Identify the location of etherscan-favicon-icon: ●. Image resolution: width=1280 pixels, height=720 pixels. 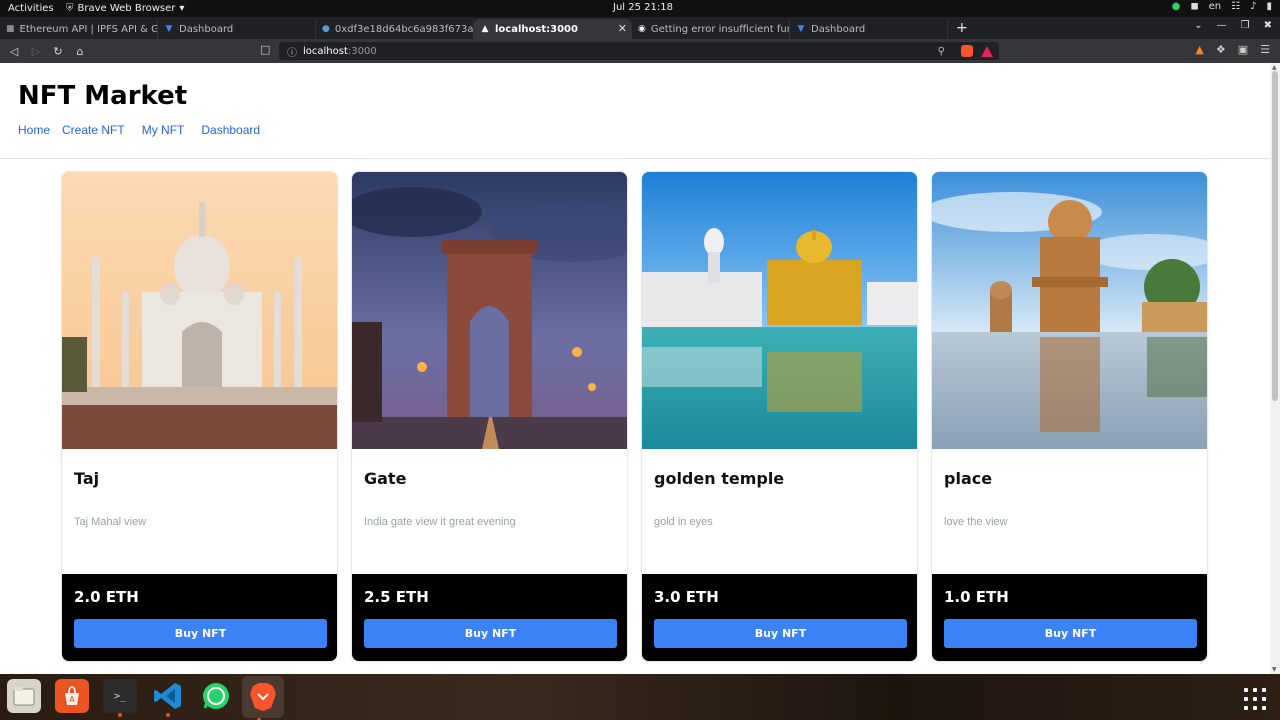
(326, 29).